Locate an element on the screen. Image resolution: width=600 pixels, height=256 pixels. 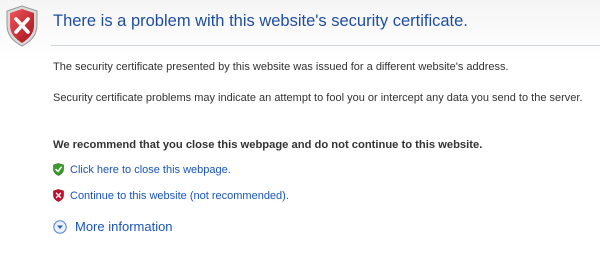
more-information-toggle: More information is located at coordinates (113, 226).